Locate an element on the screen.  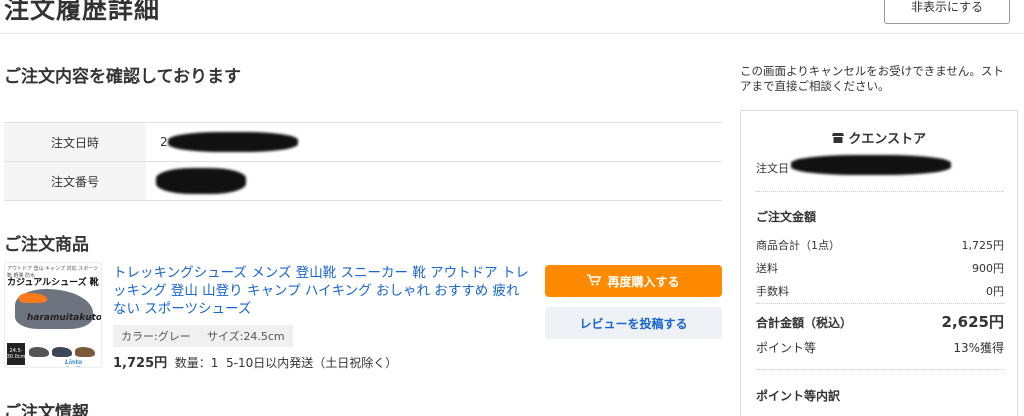
order-detail-heading: ご注文情報 is located at coordinates (46, 409).